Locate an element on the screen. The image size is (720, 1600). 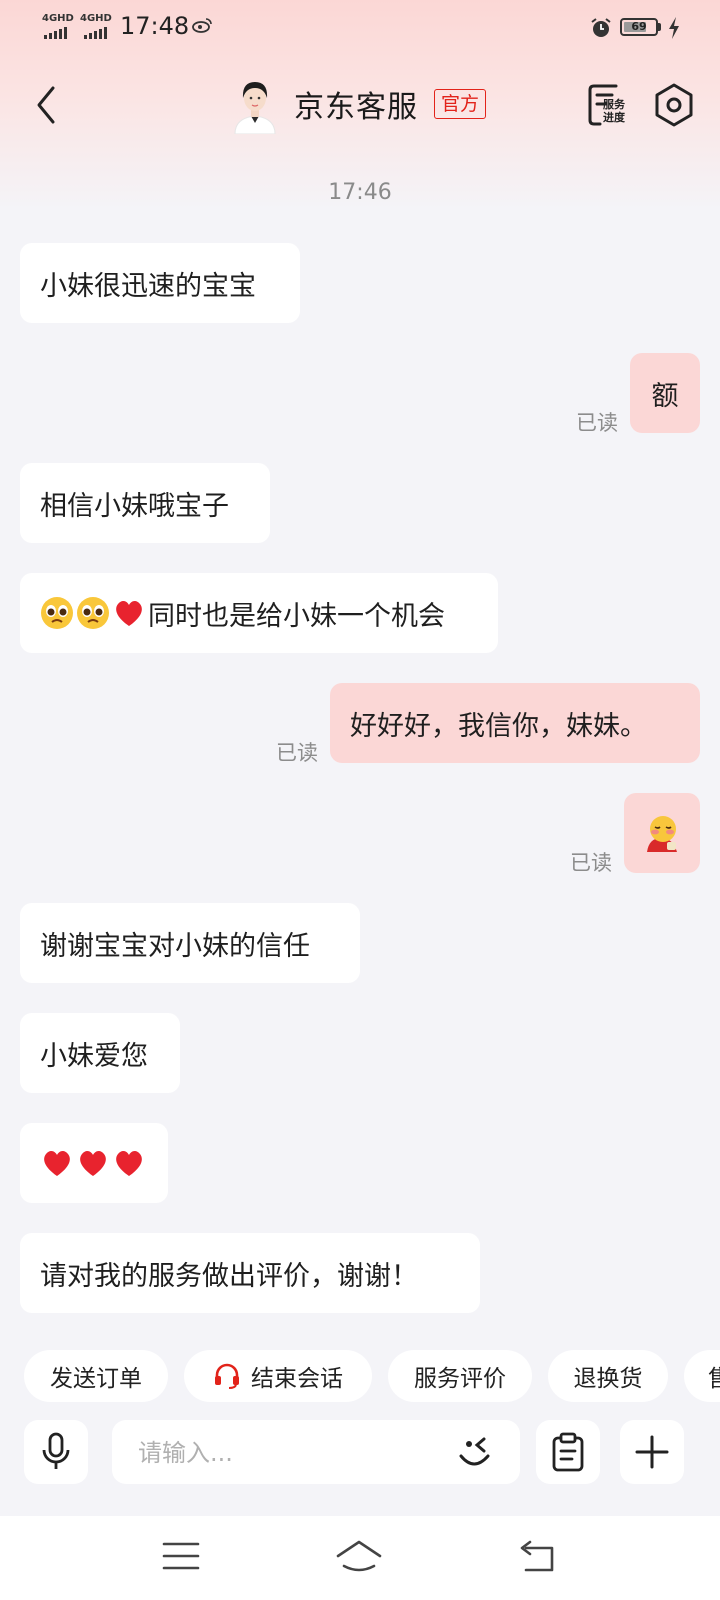
back-icon is located at coordinates (46, 105).